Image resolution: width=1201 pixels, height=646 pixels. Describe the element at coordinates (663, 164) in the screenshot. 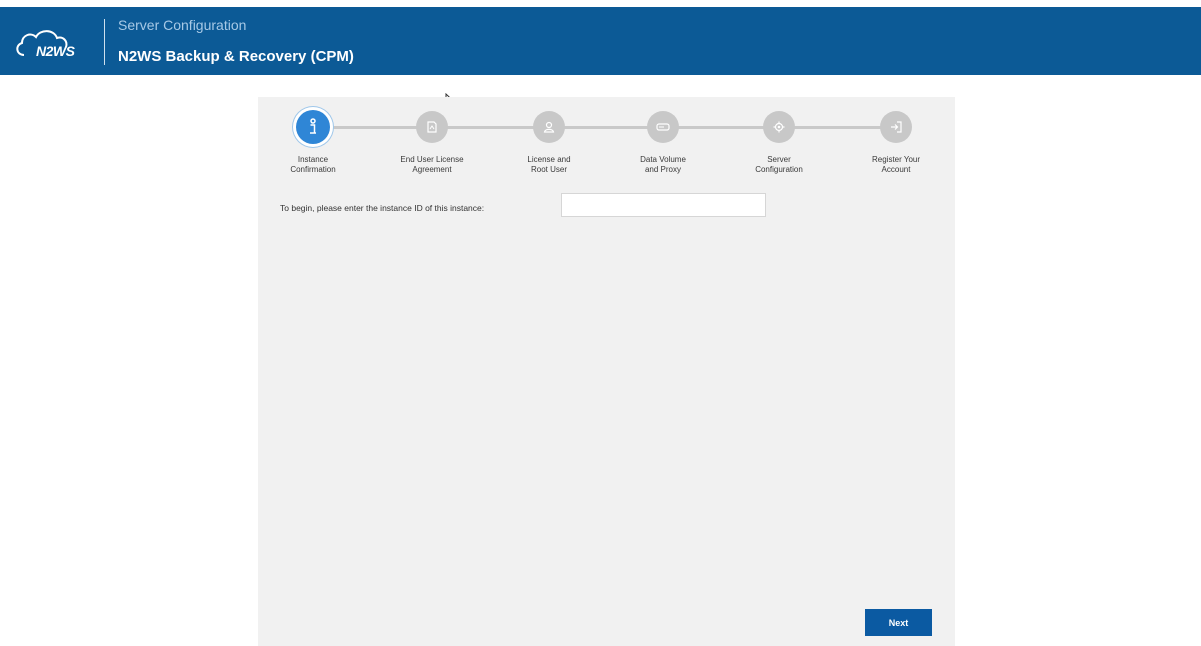

I see `step-label-data-volume-proxy: Data Volume and Proxy` at that location.